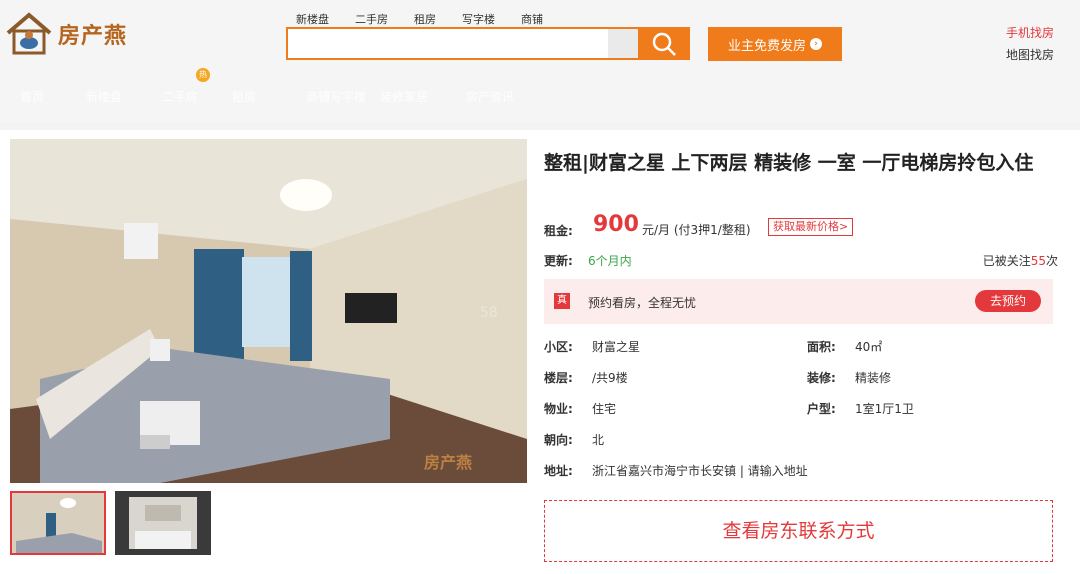  What do you see at coordinates (580, 408) in the screenshot?
I see `info-property: 物业: 住宅` at bounding box center [580, 408].